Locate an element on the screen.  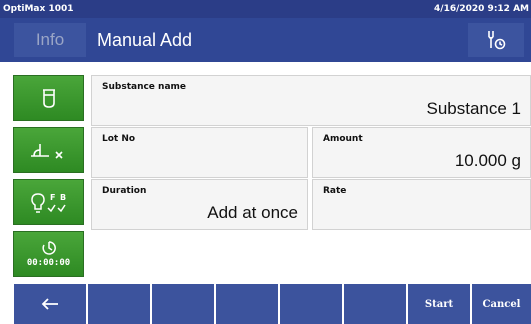
bottom-bar: Start Cancel is located at coordinates (265, 304).